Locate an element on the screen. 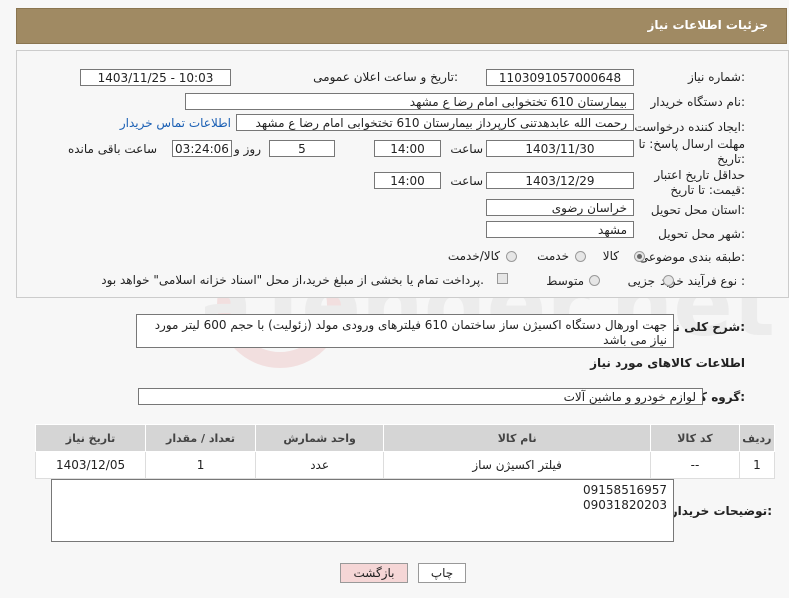  category-radio-goods-service is located at coordinates (511, 256).